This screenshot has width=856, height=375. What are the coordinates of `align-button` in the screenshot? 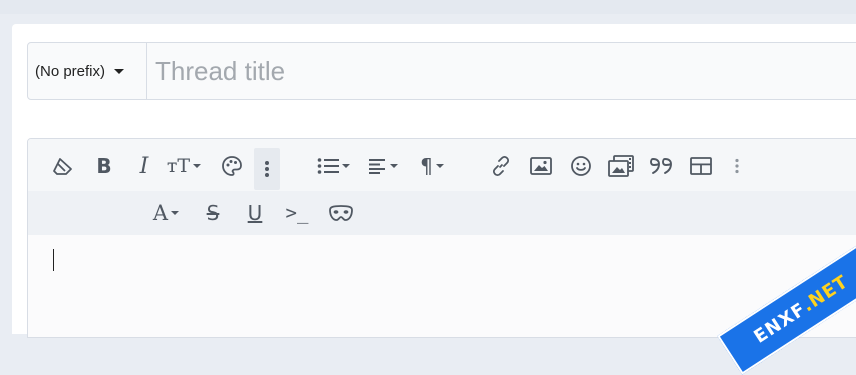 It's located at (383, 166).